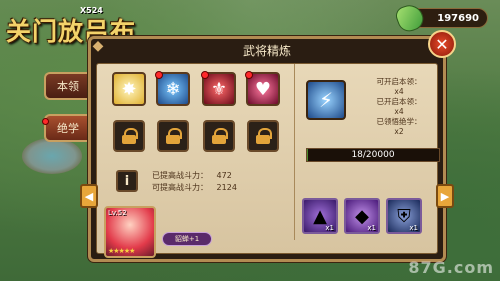 This screenshot has width=500, height=281. I want to click on selected-skill: ⚡, so click(326, 100).